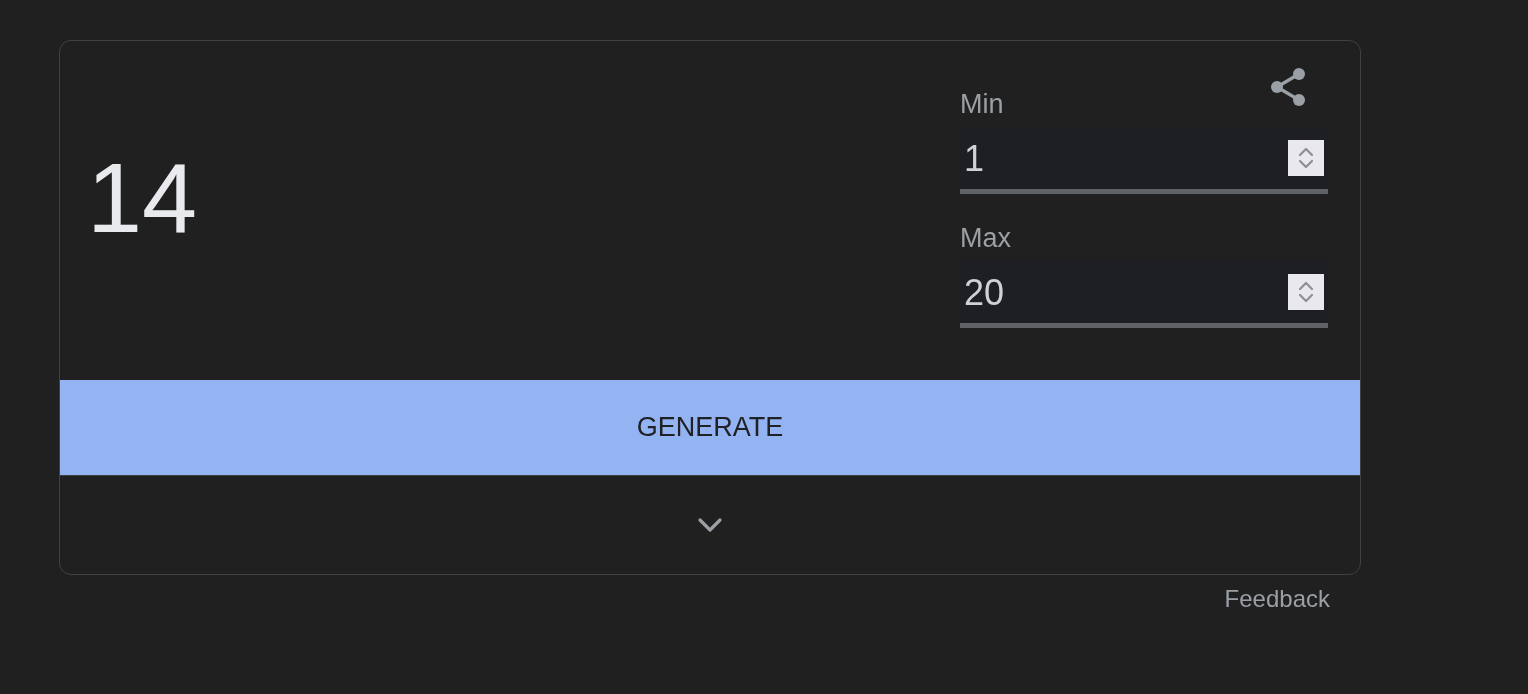 Image resolution: width=1528 pixels, height=694 pixels. I want to click on feedback-link: Feedback, so click(1277, 599).